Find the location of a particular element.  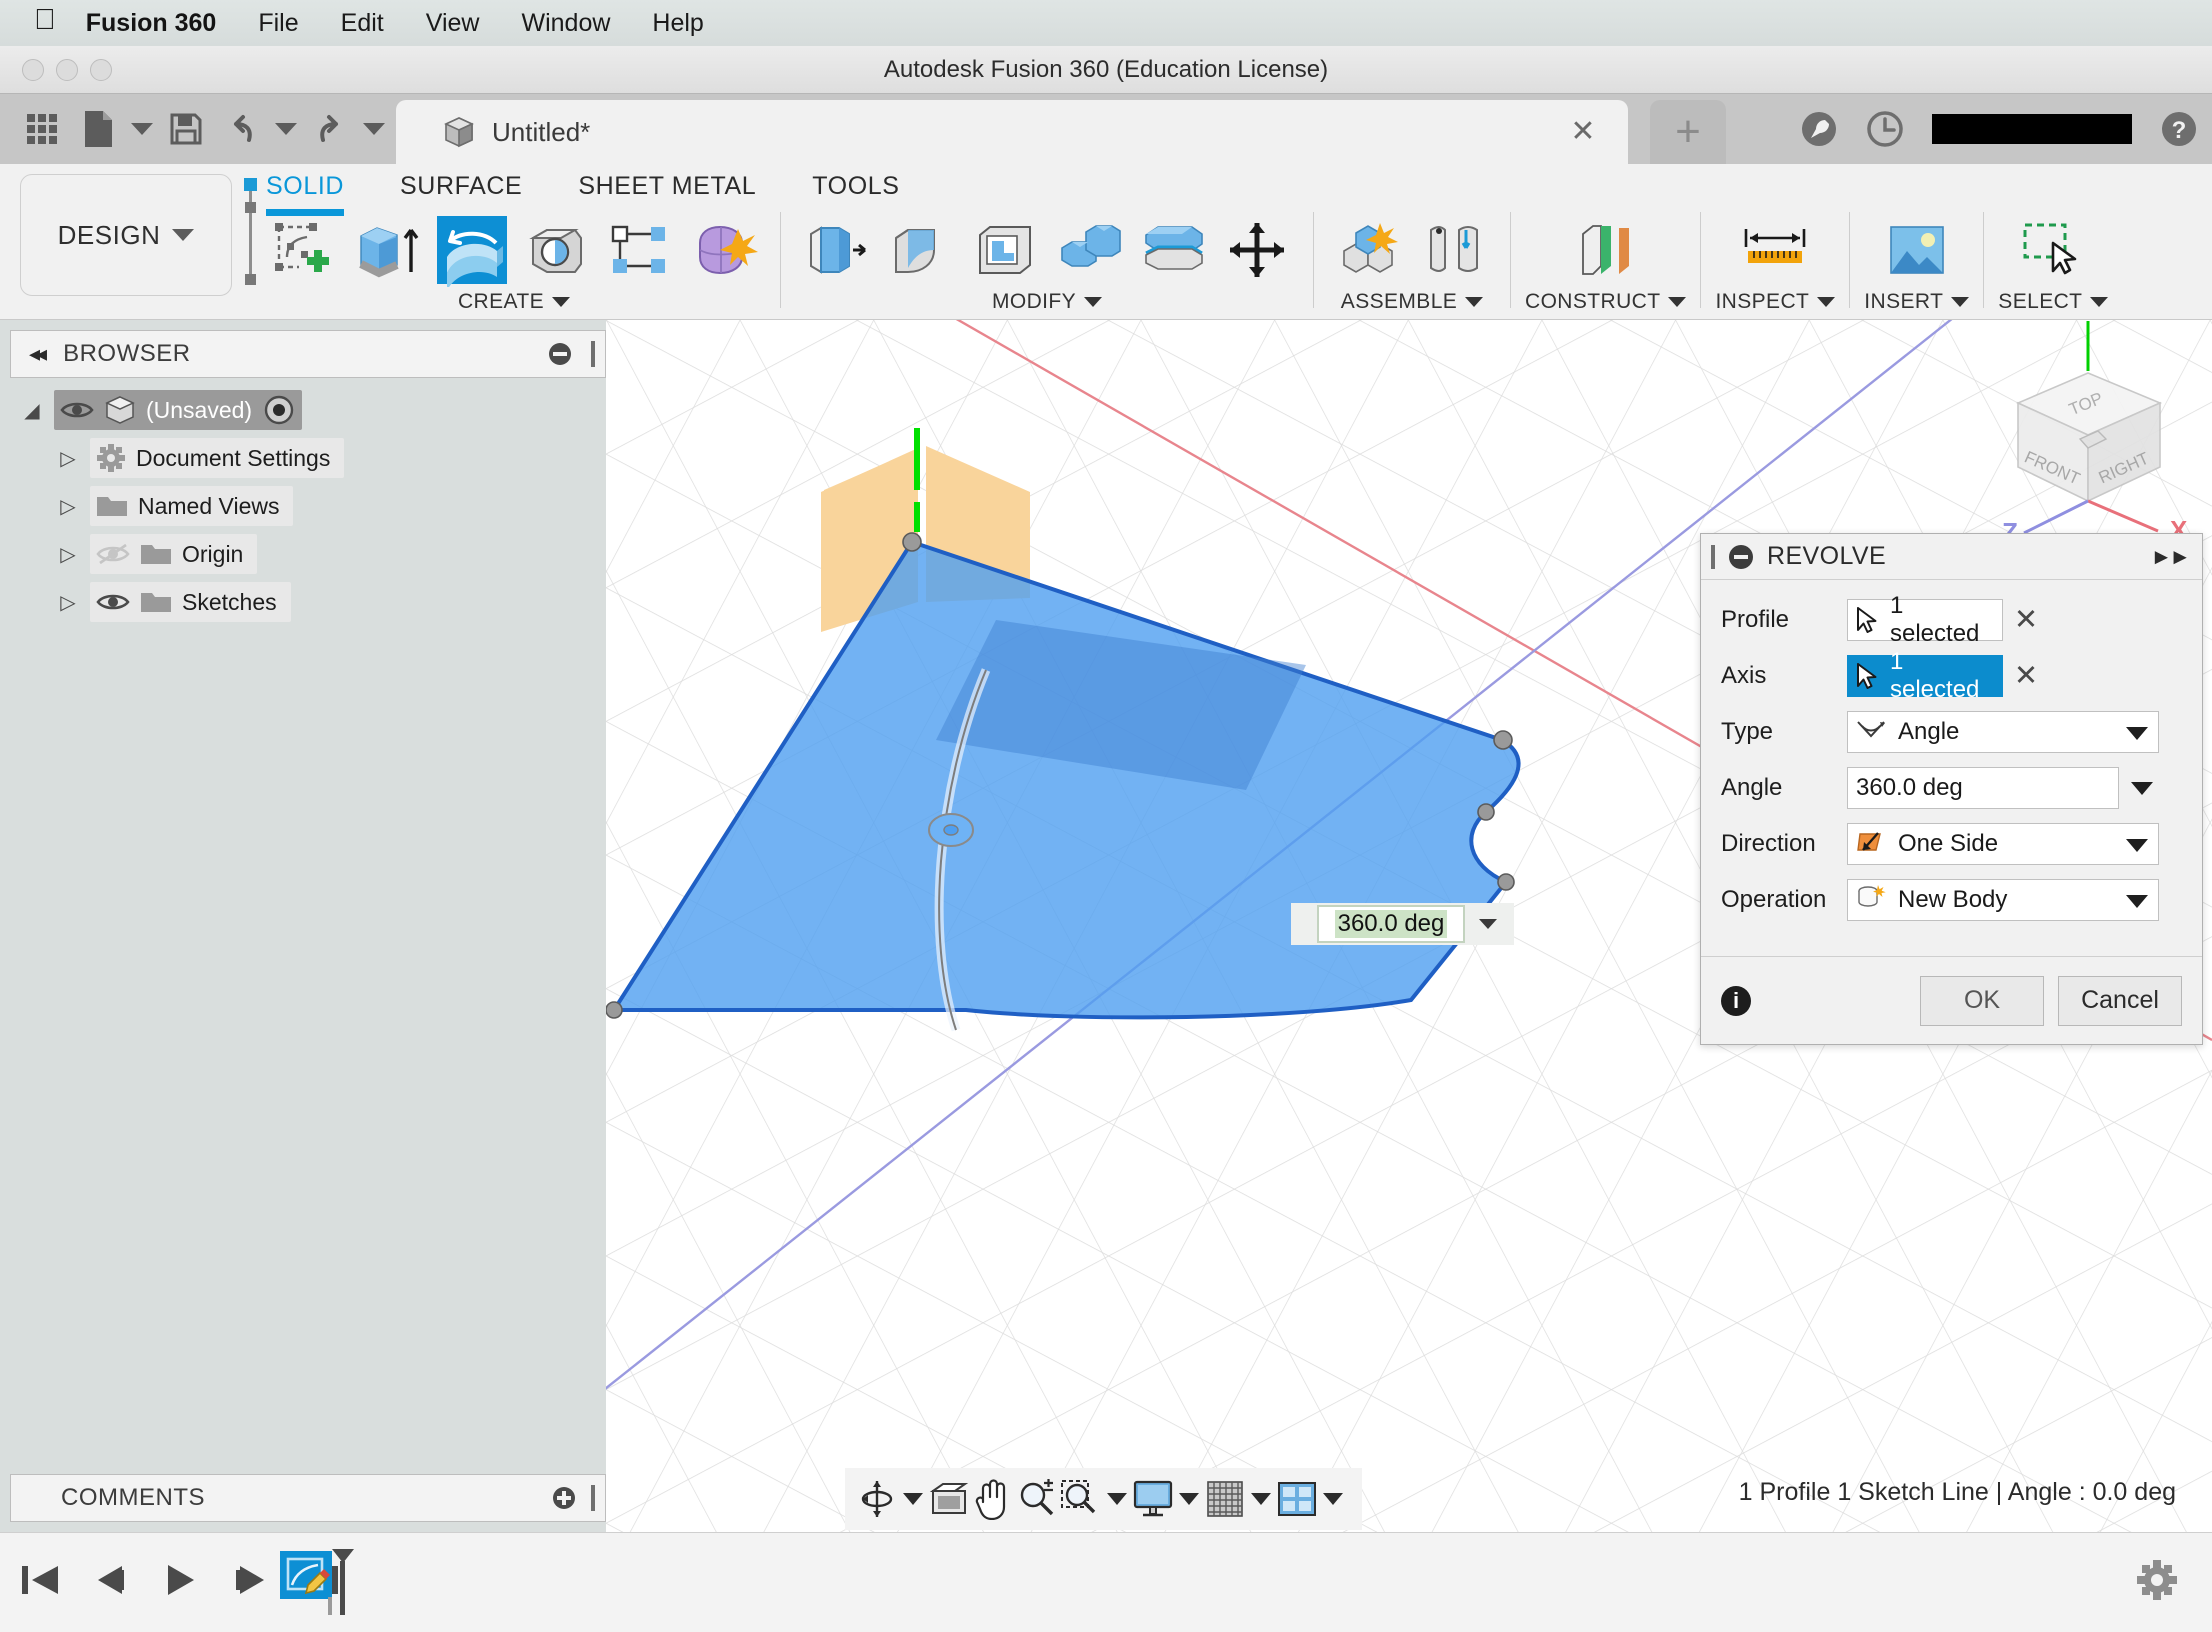

menu-edit: Edit is located at coordinates (362, 23).